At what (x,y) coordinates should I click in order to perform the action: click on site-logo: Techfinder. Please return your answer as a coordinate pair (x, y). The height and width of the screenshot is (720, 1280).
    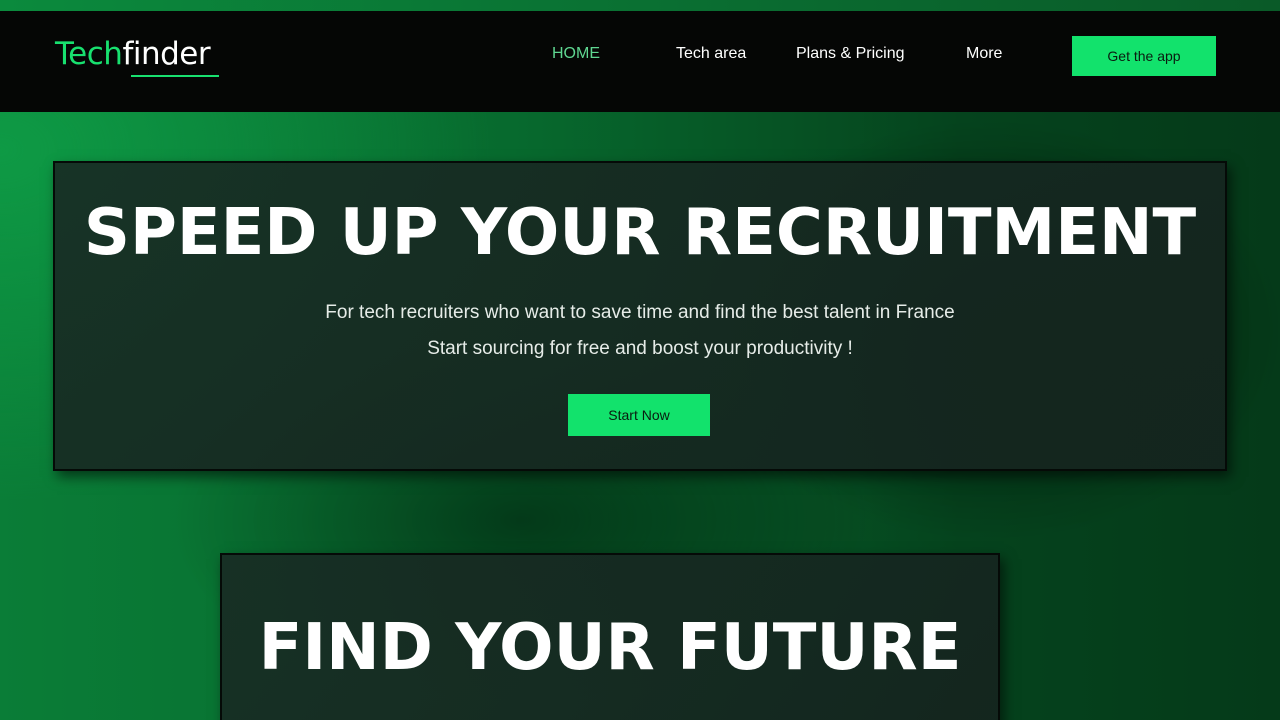
    Looking at the image, I should click on (137, 56).